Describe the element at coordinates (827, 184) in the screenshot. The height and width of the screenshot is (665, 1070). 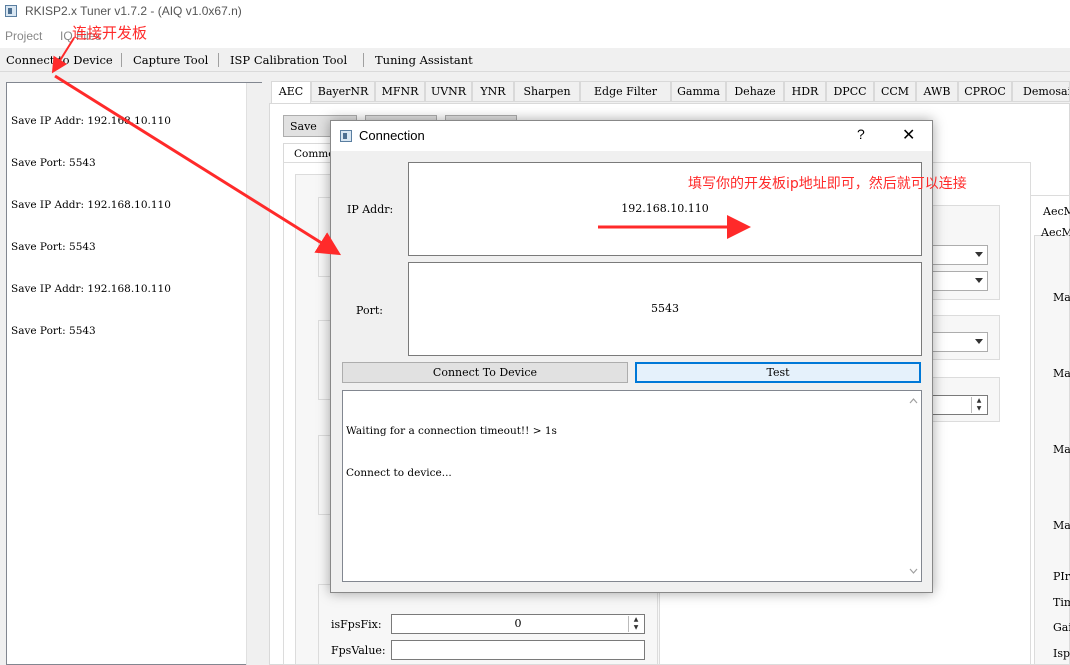
I see `fill-ip-annotation: 填写你的开发板ip地址即可，然后就可以连接` at that location.